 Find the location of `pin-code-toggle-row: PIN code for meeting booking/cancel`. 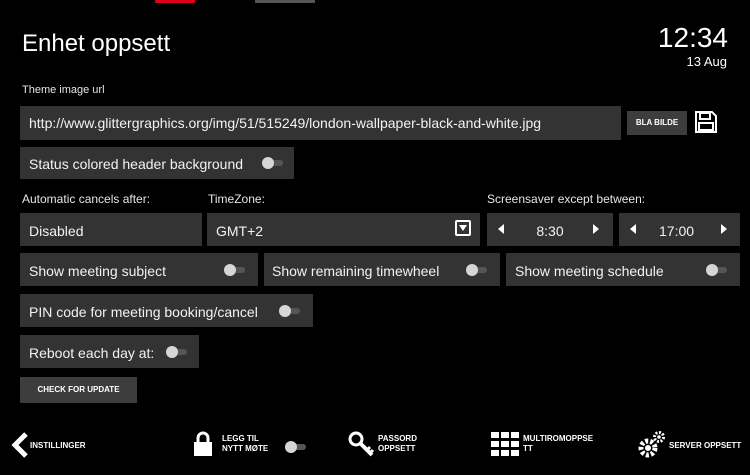

pin-code-toggle-row: PIN code for meeting booking/cancel is located at coordinates (166, 310).